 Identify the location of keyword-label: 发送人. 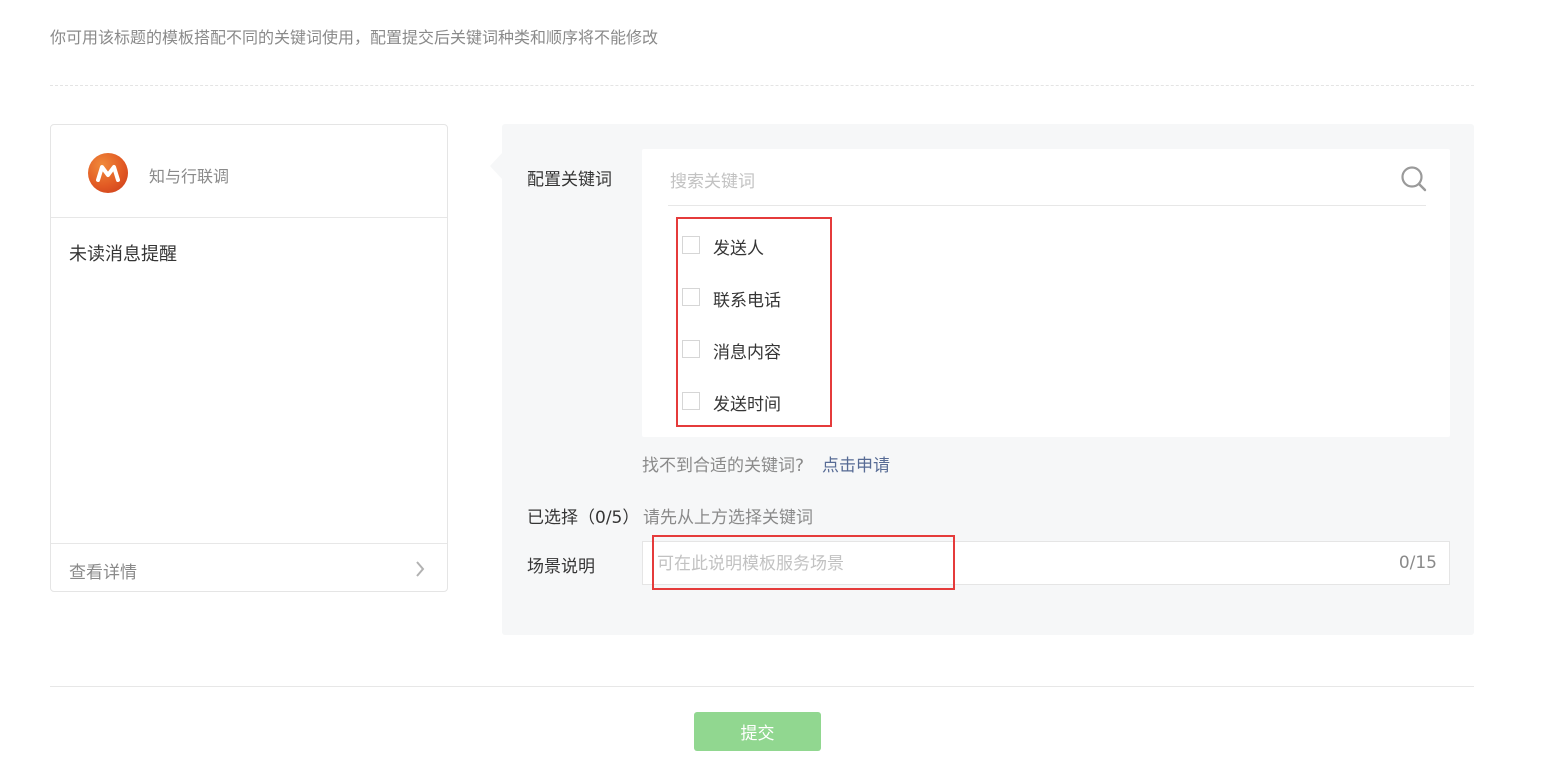
(738, 249).